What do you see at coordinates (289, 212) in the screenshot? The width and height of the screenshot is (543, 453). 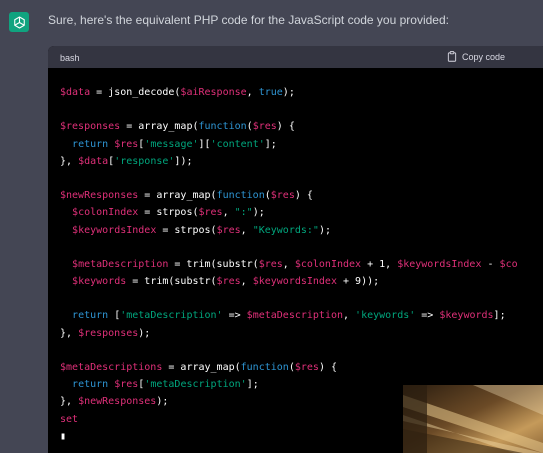 I see `code-line: $colonIndex = strpos($res, ":");` at bounding box center [289, 212].